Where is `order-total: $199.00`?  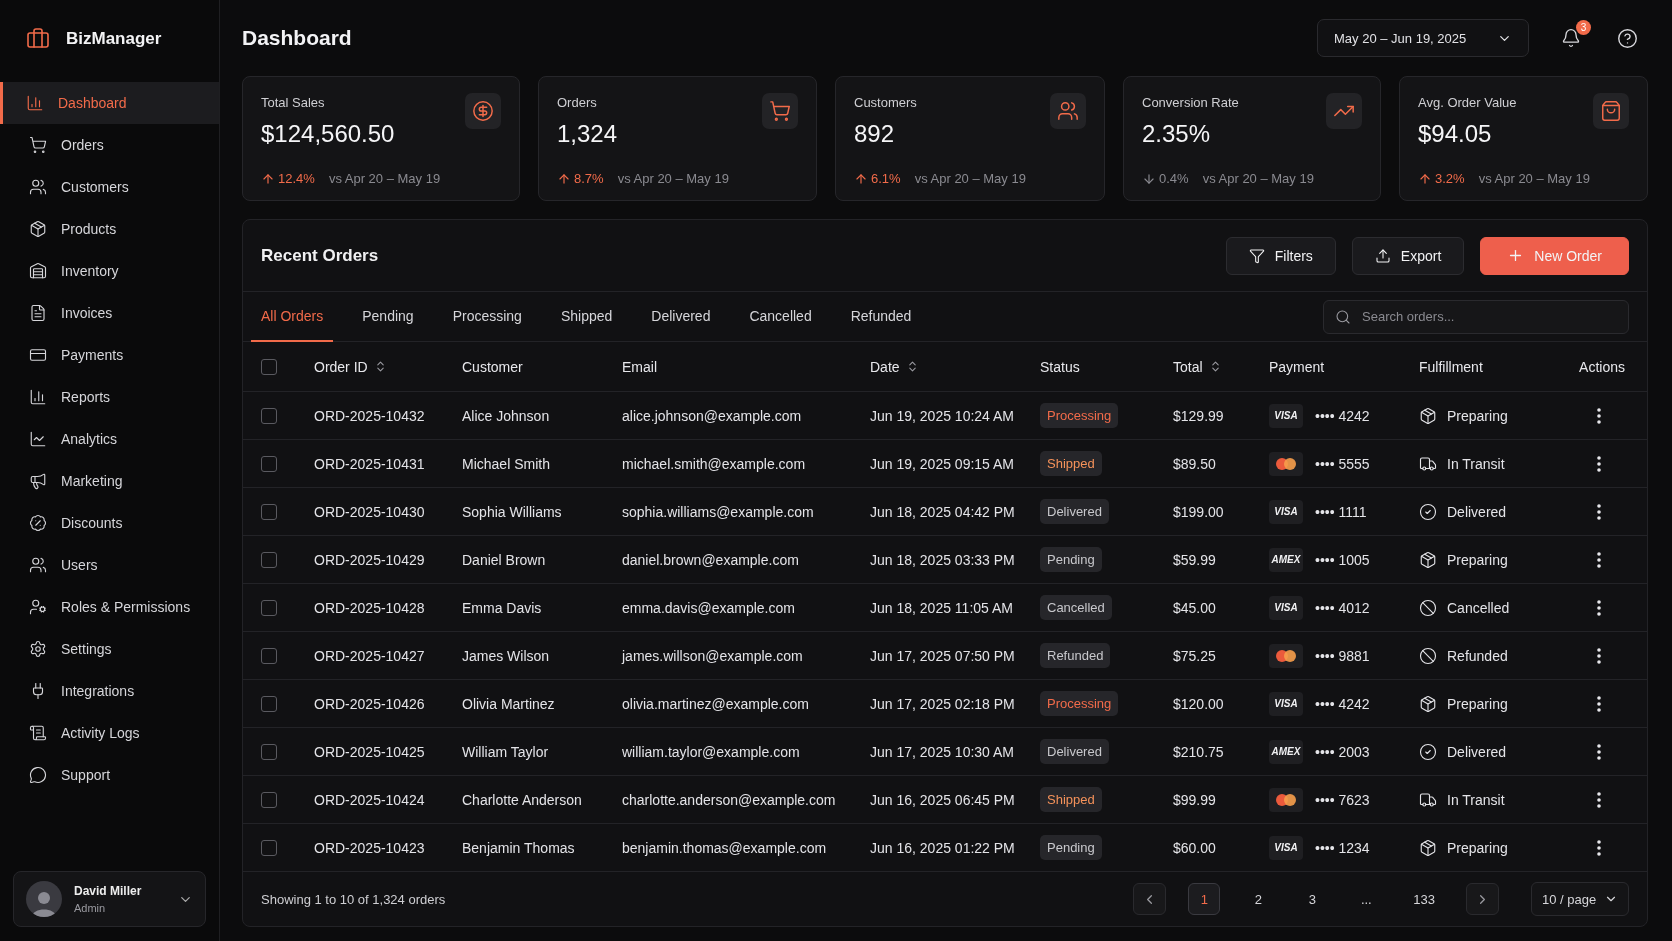
order-total: $199.00 is located at coordinates (1199, 511).